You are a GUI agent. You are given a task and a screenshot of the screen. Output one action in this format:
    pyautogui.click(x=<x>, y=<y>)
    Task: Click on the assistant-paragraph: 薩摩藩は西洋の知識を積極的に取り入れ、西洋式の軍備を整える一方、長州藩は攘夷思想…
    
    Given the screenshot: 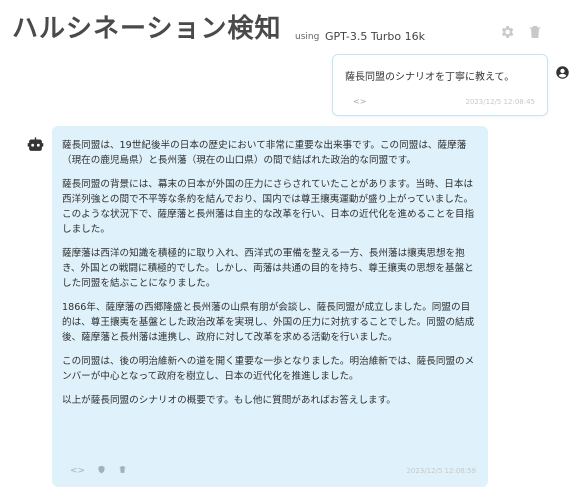 What is the action you would take?
    pyautogui.click(x=268, y=268)
    